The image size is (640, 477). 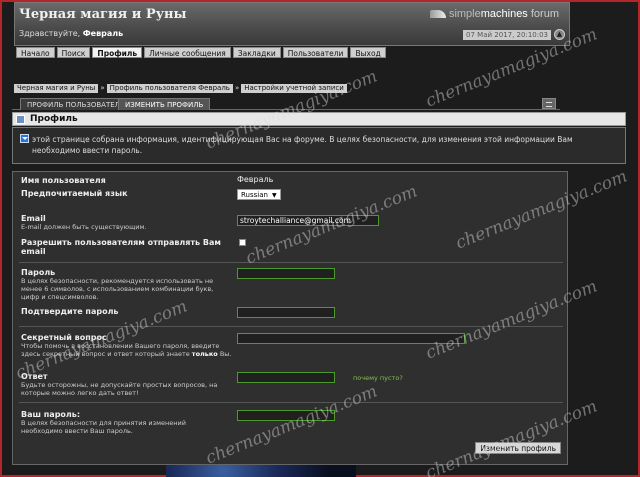 I want to click on category-title: Профиль, so click(x=54, y=119).